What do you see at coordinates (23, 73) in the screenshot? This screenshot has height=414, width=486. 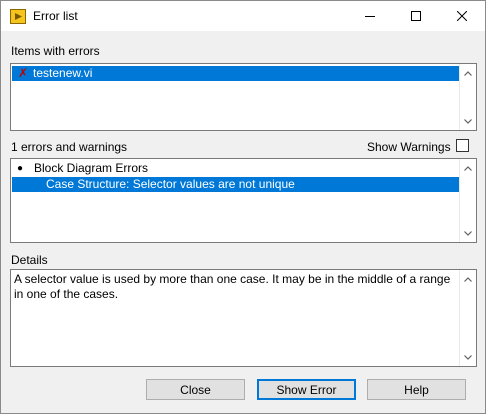 I see `error-x-icon: ✗` at bounding box center [23, 73].